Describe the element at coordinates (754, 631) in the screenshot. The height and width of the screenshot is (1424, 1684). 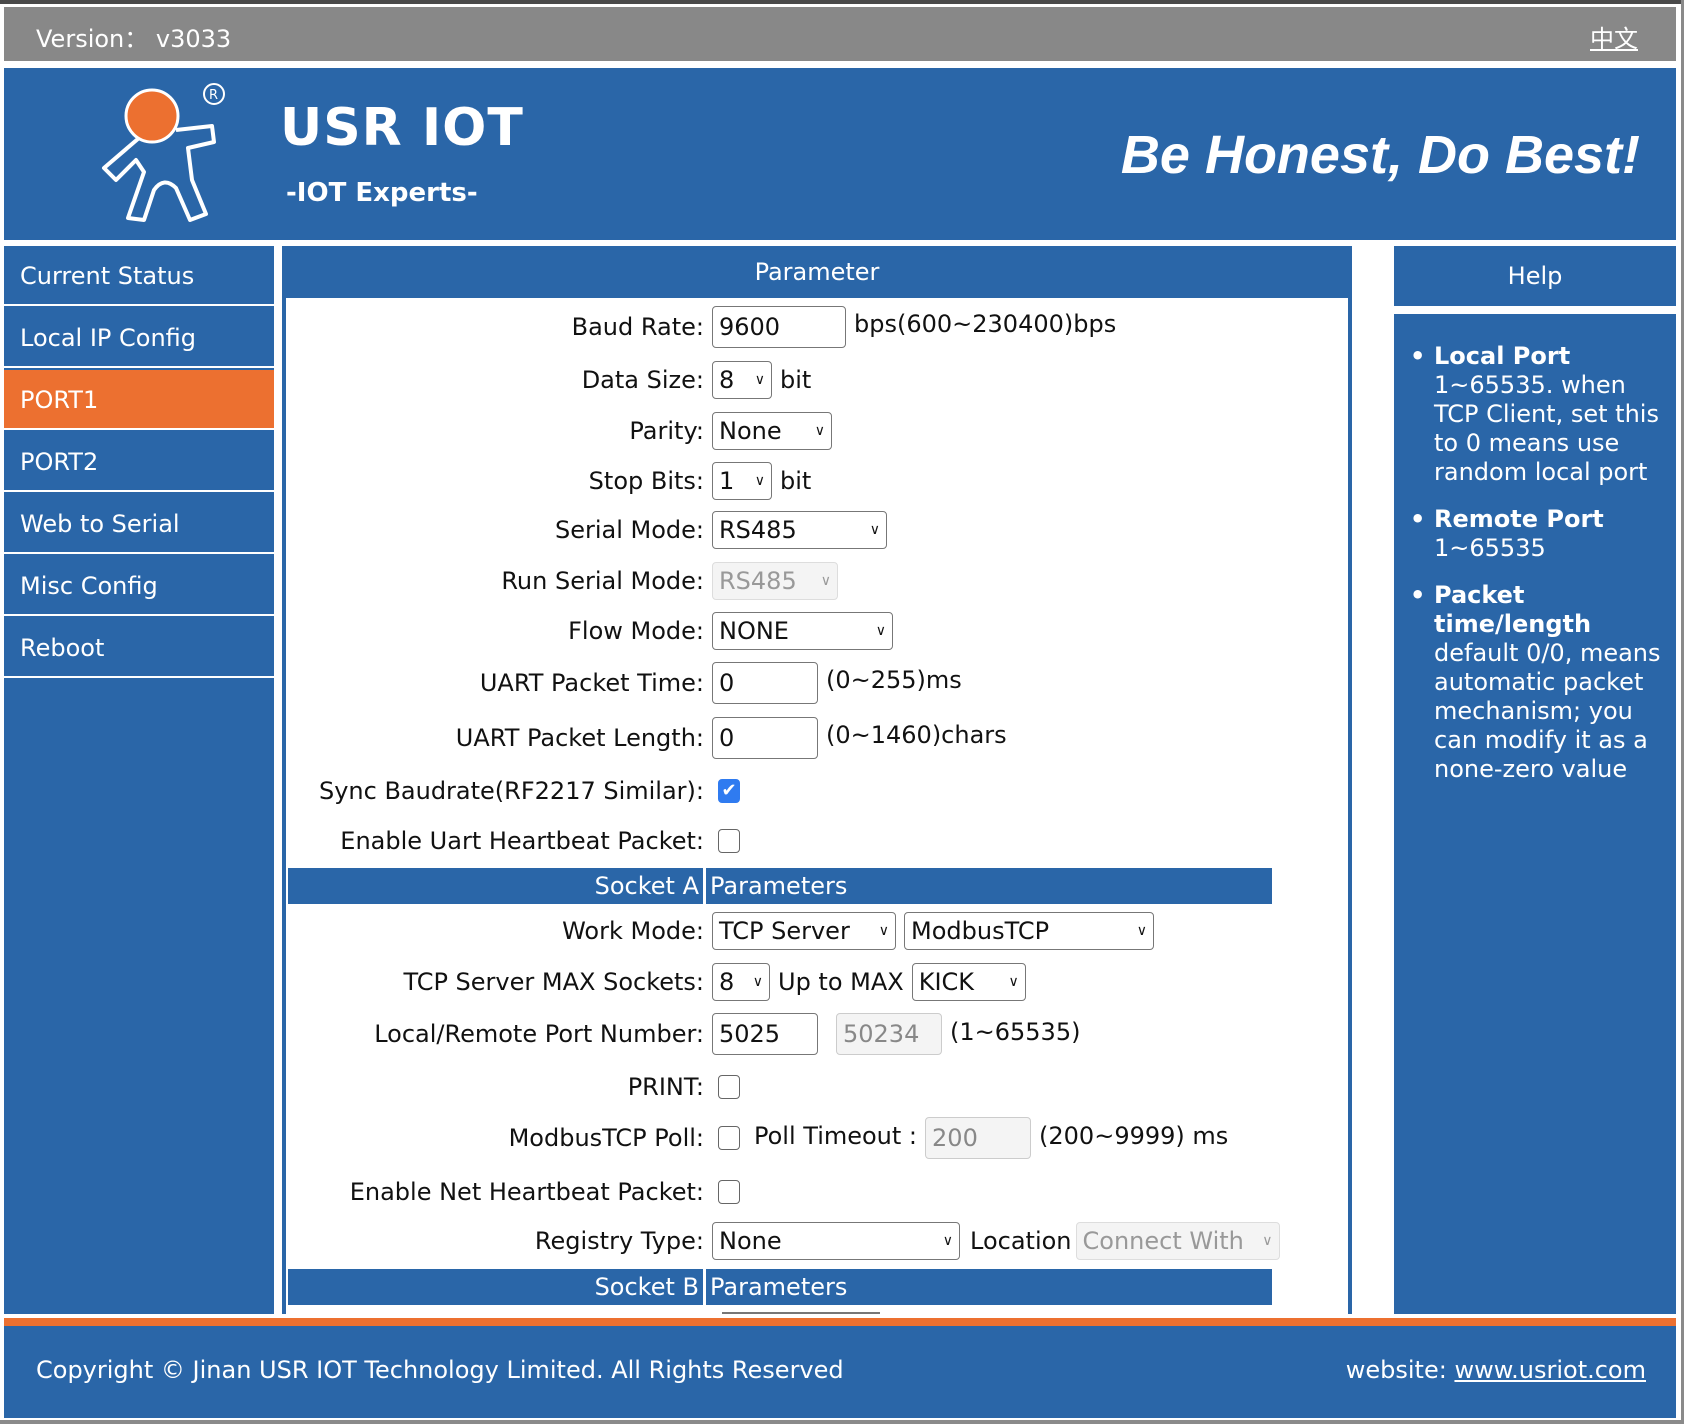
I see `flow-mode-value: NONE` at that location.